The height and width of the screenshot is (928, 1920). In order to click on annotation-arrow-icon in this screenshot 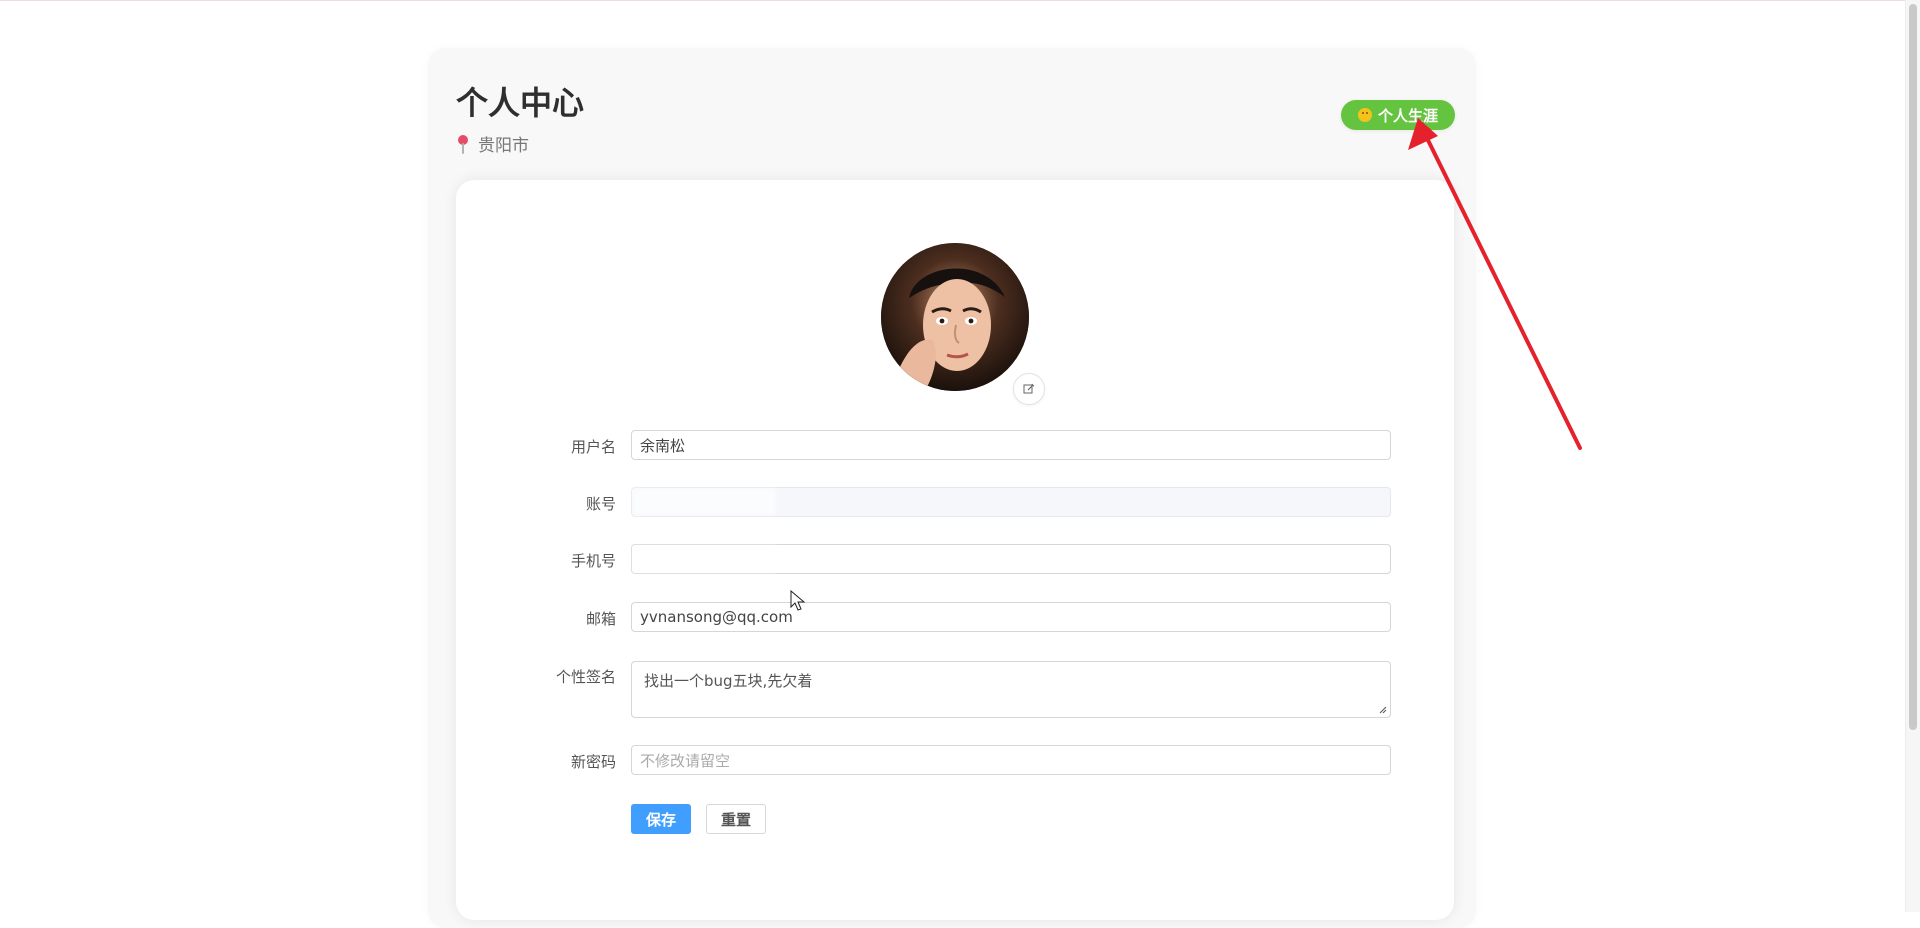, I will do `click(1495, 284)`.